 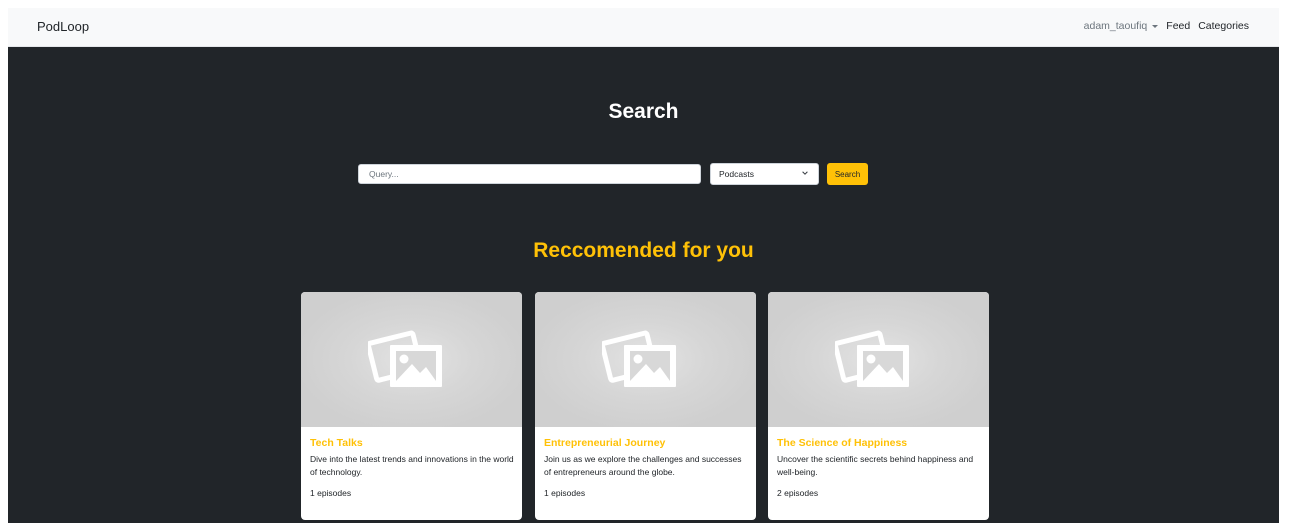 I want to click on brand-link: PodLoop, so click(x=63, y=26).